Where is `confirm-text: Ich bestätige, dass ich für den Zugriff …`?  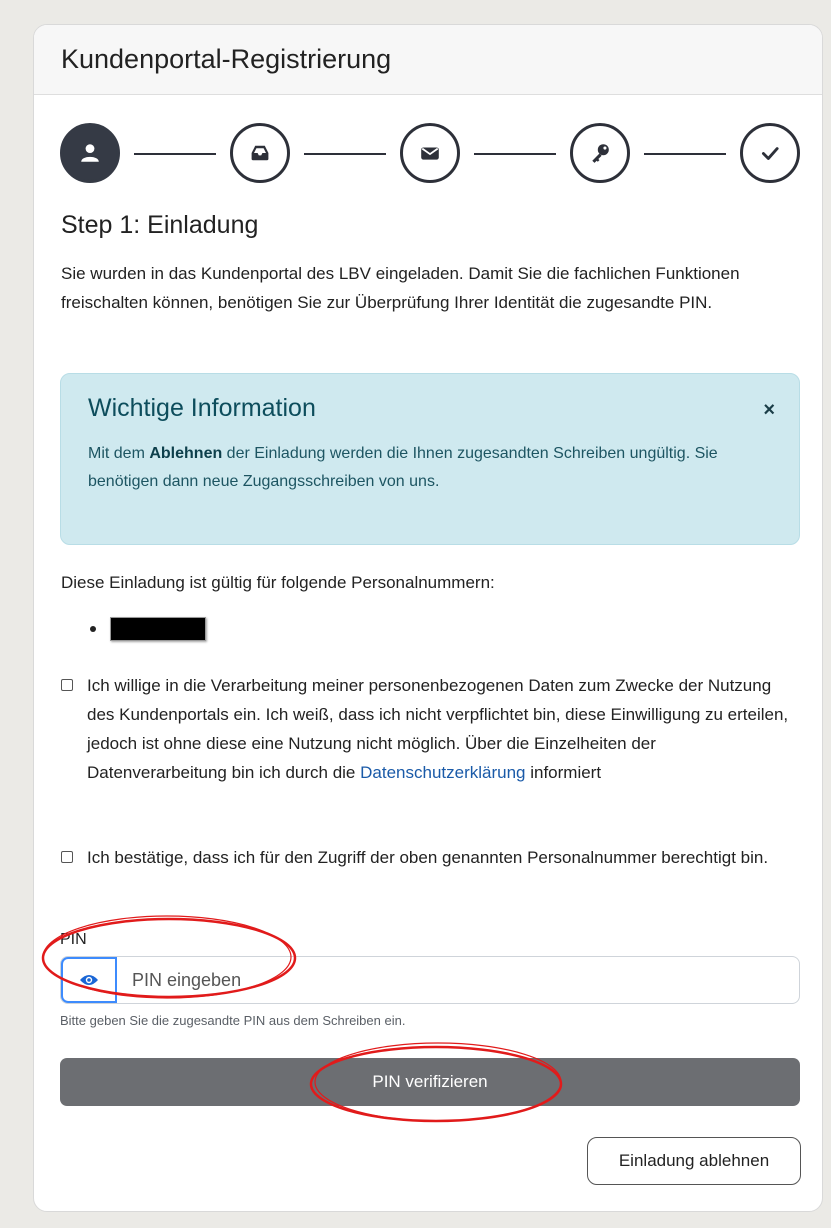
confirm-text: Ich bestätige, dass ich für den Zugriff … is located at coordinates (428, 857).